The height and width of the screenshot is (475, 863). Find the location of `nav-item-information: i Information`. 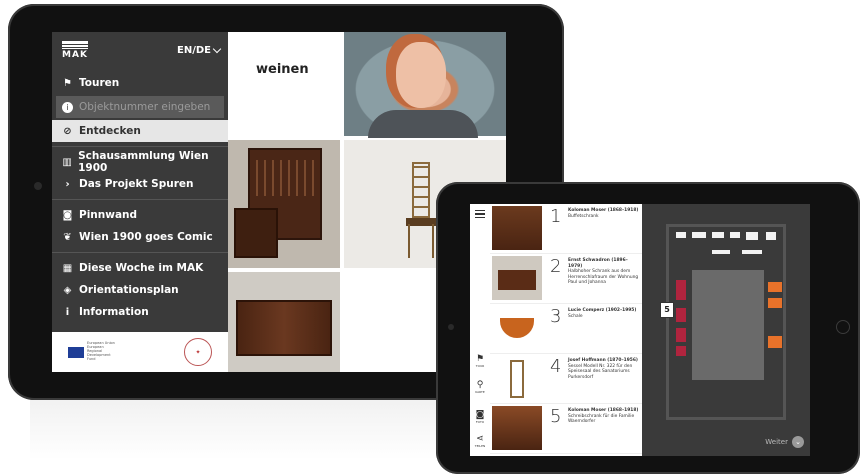

nav-item-information: i Information is located at coordinates (140, 312).